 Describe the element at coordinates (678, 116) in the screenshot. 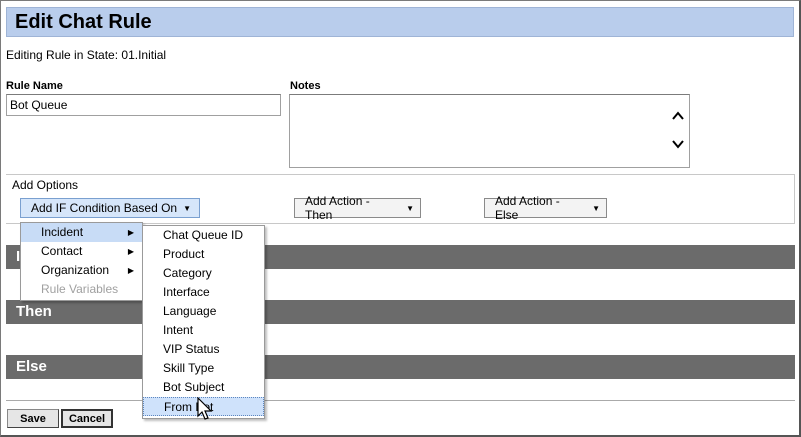

I see `chevron-up-icon` at that location.